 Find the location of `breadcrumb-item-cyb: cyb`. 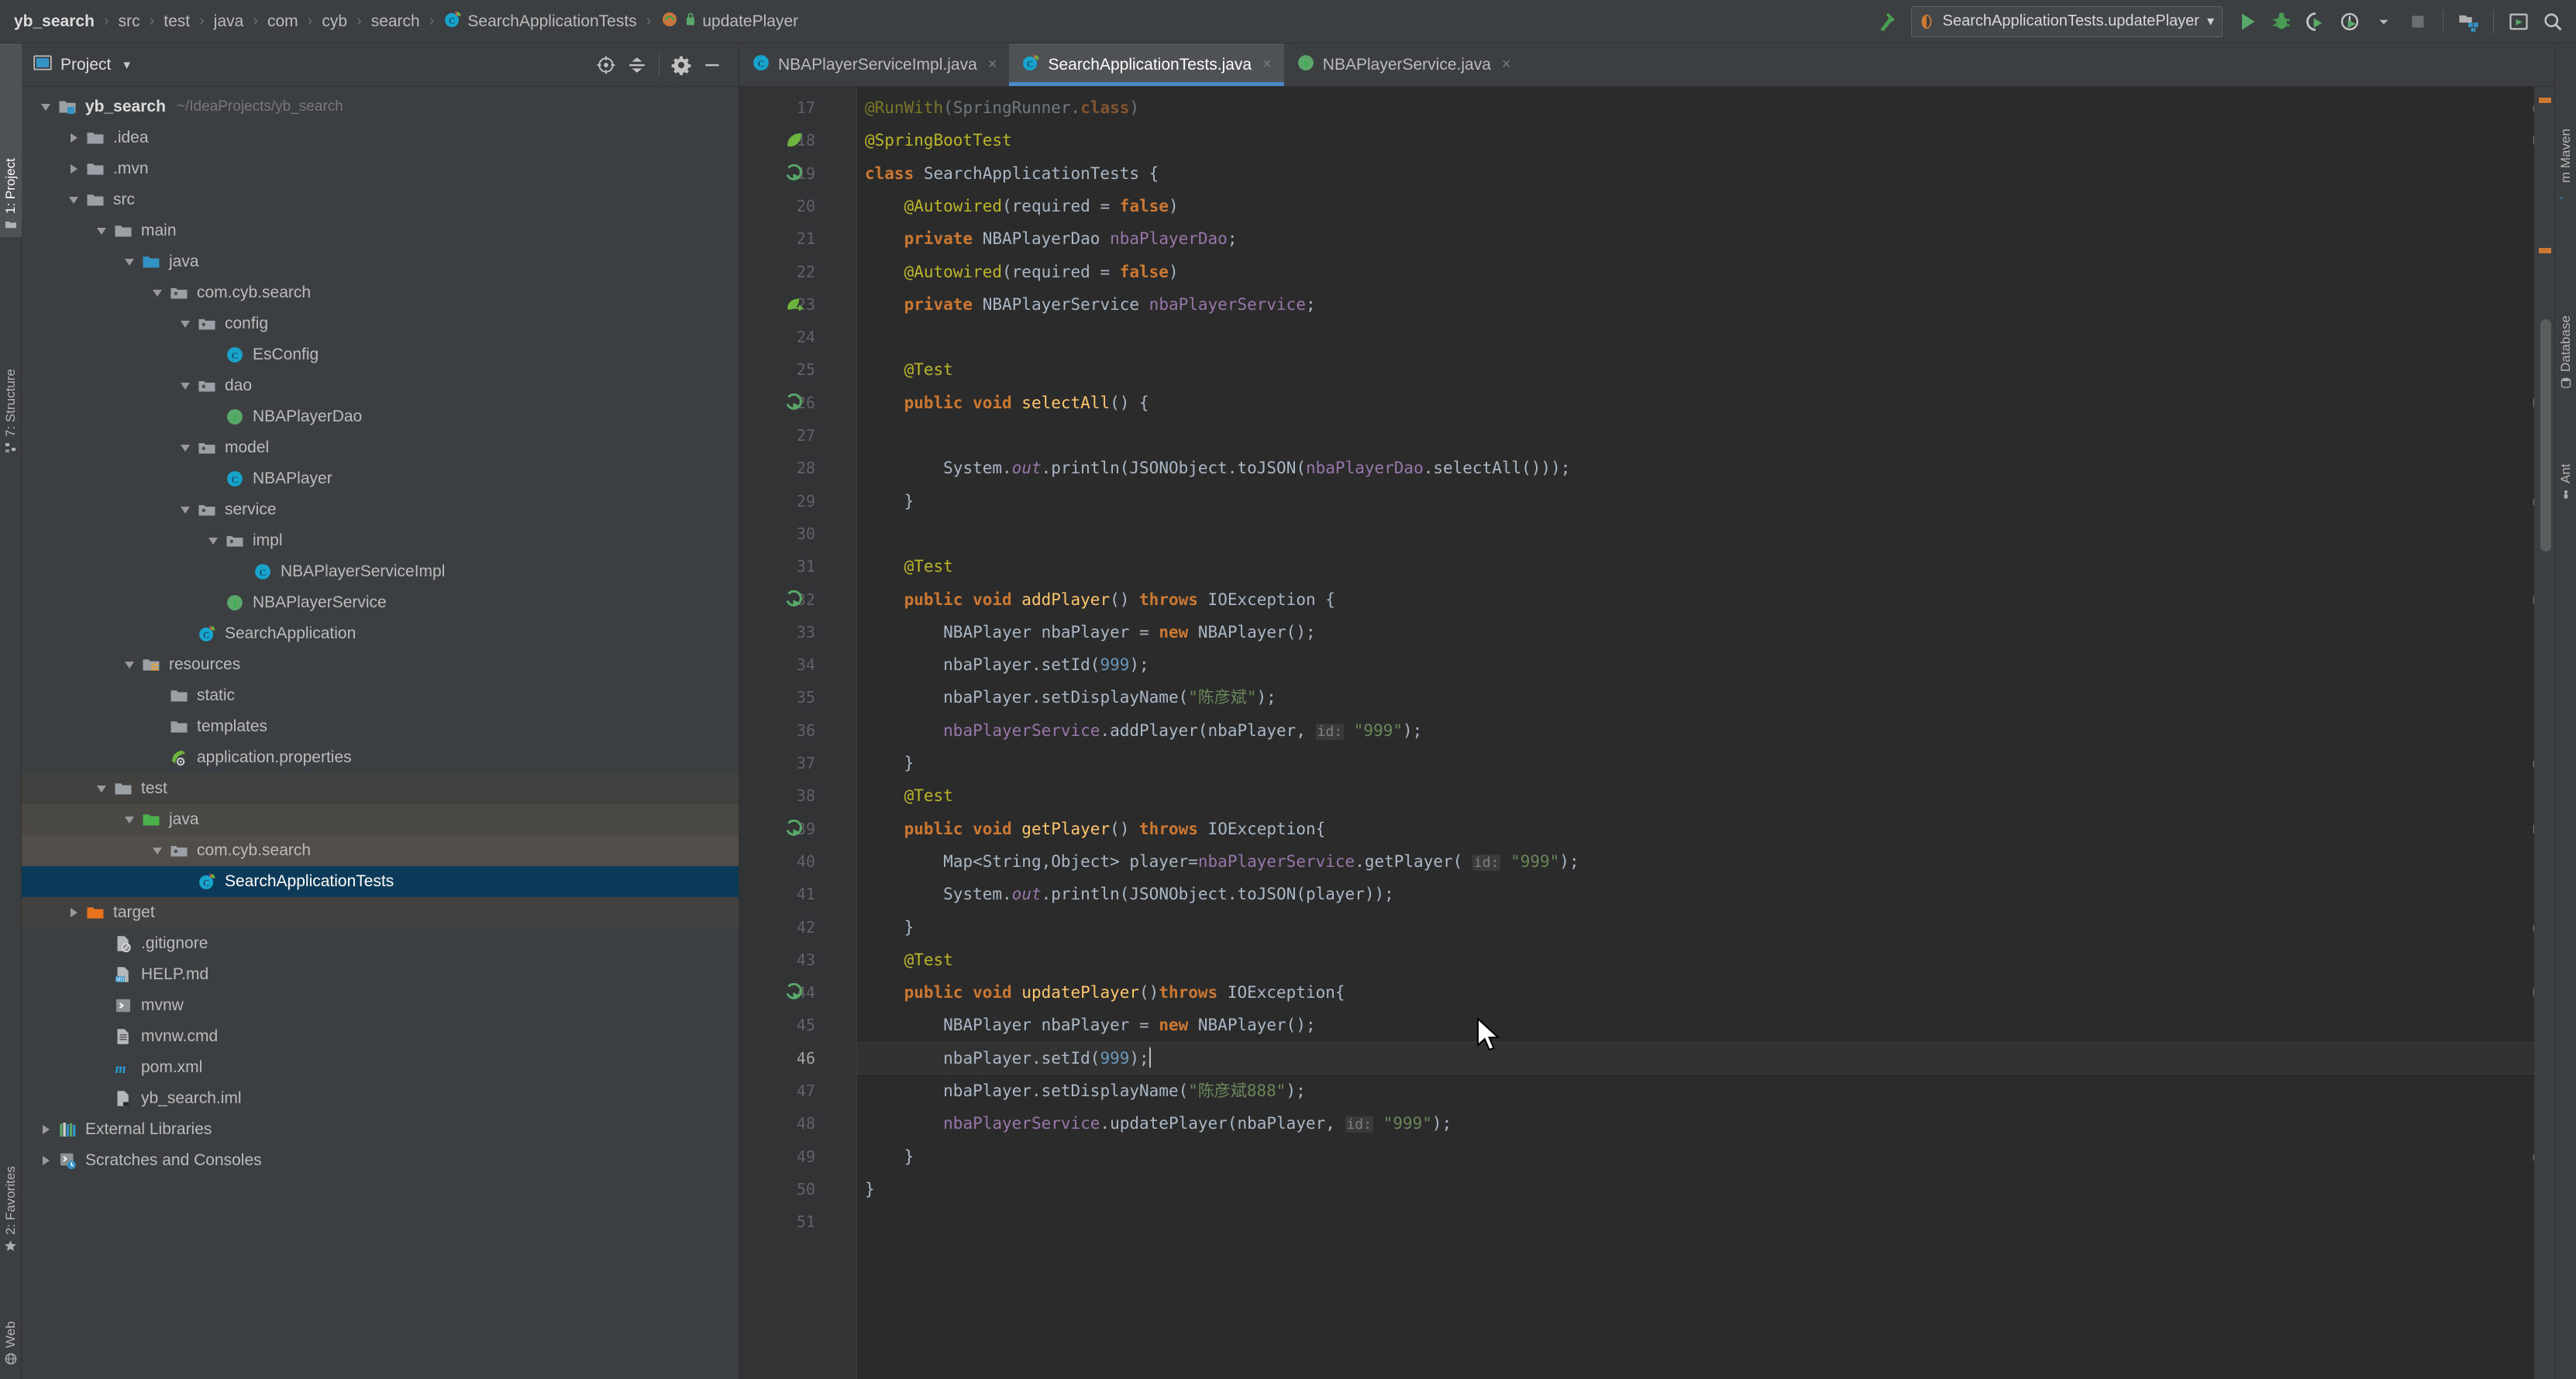

breadcrumb-item-cyb: cyb is located at coordinates (334, 22).